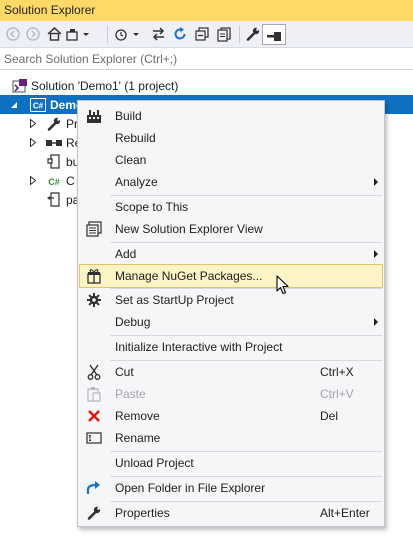 This screenshot has height=547, width=413. What do you see at coordinates (33, 34) in the screenshot?
I see `forward-icon` at bounding box center [33, 34].